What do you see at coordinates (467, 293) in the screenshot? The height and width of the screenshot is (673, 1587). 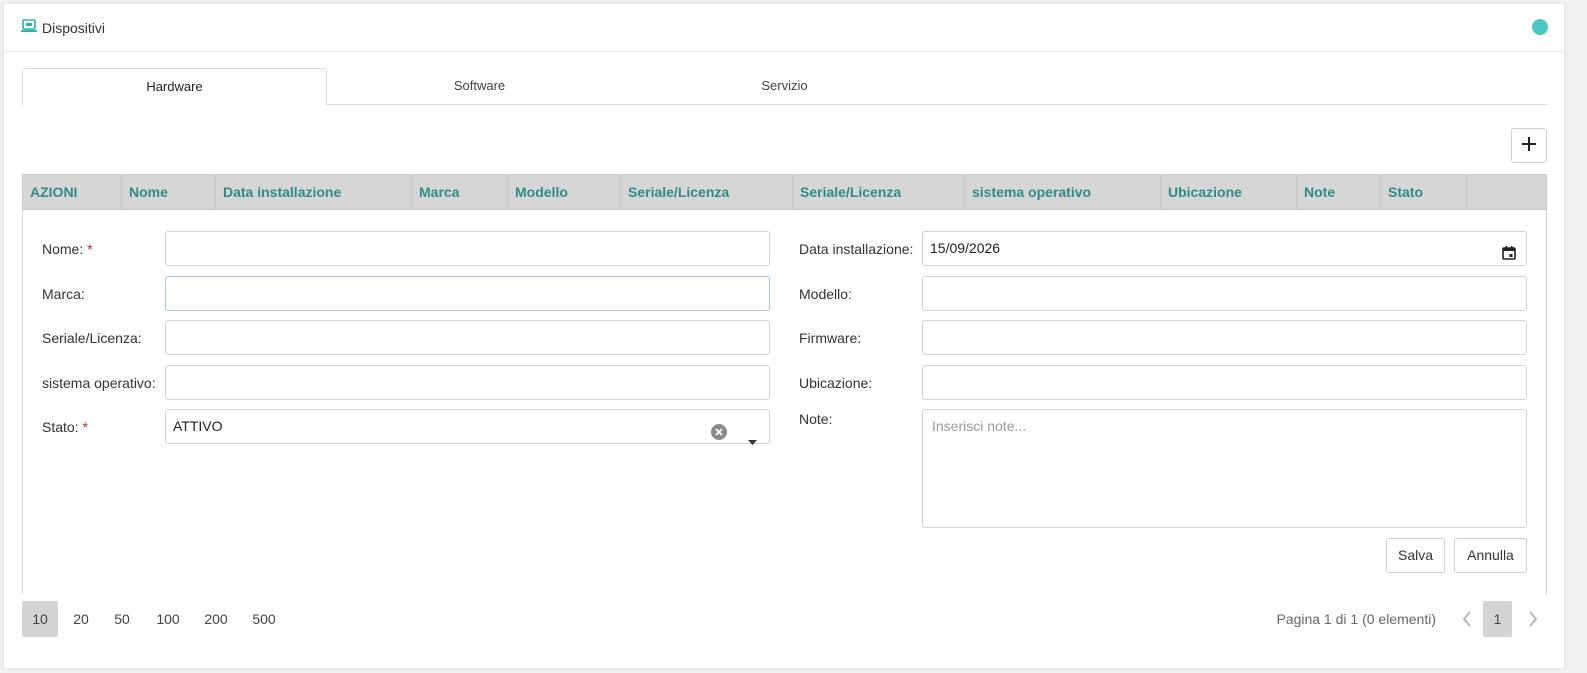 I see `marca-field` at bounding box center [467, 293].